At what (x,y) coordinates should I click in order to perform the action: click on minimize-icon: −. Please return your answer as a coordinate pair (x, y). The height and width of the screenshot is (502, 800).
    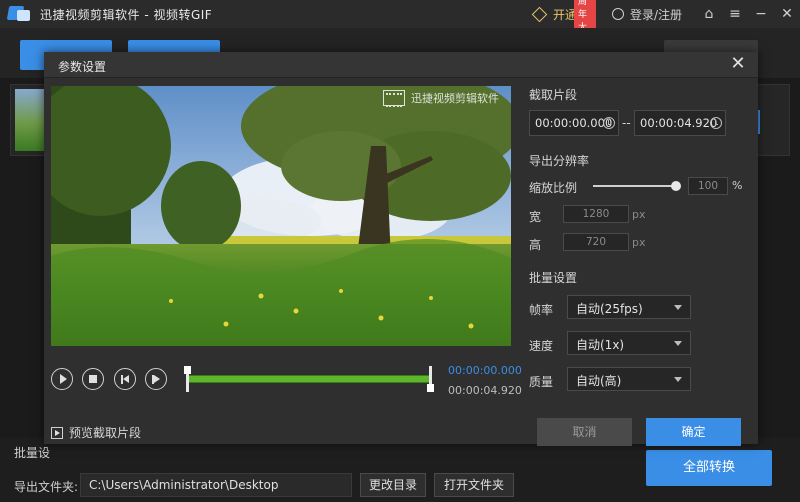
    Looking at the image, I should click on (761, 14).